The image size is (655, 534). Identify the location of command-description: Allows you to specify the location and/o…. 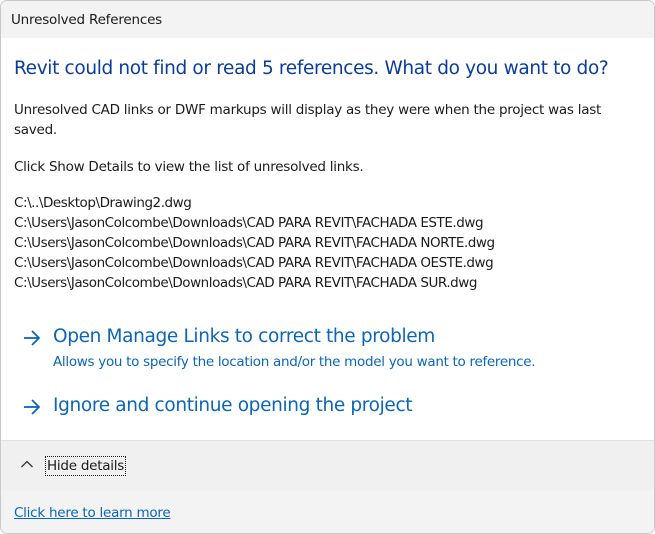
(294, 362).